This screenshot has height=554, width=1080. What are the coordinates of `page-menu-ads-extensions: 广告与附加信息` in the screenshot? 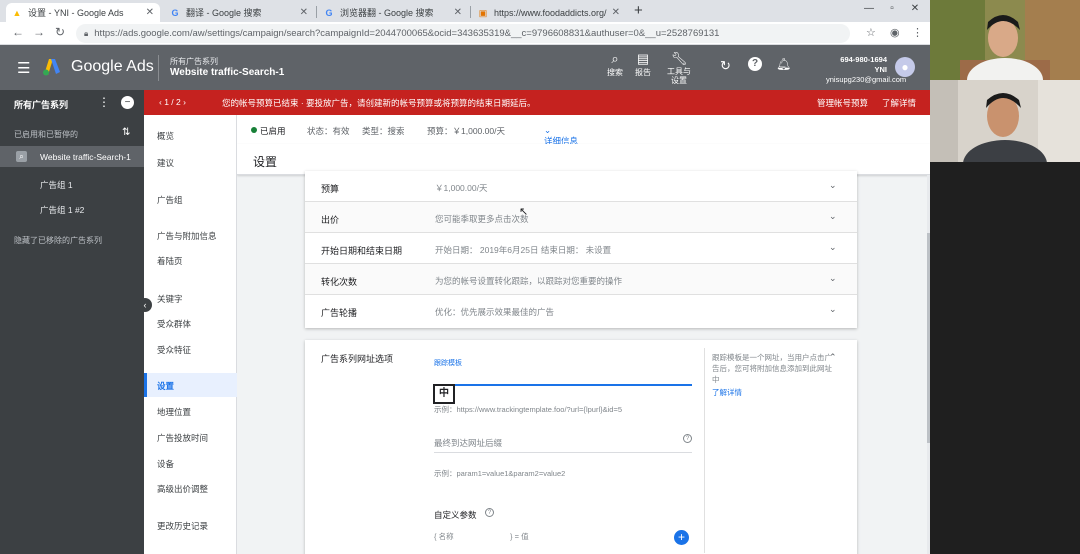 It's located at (187, 236).